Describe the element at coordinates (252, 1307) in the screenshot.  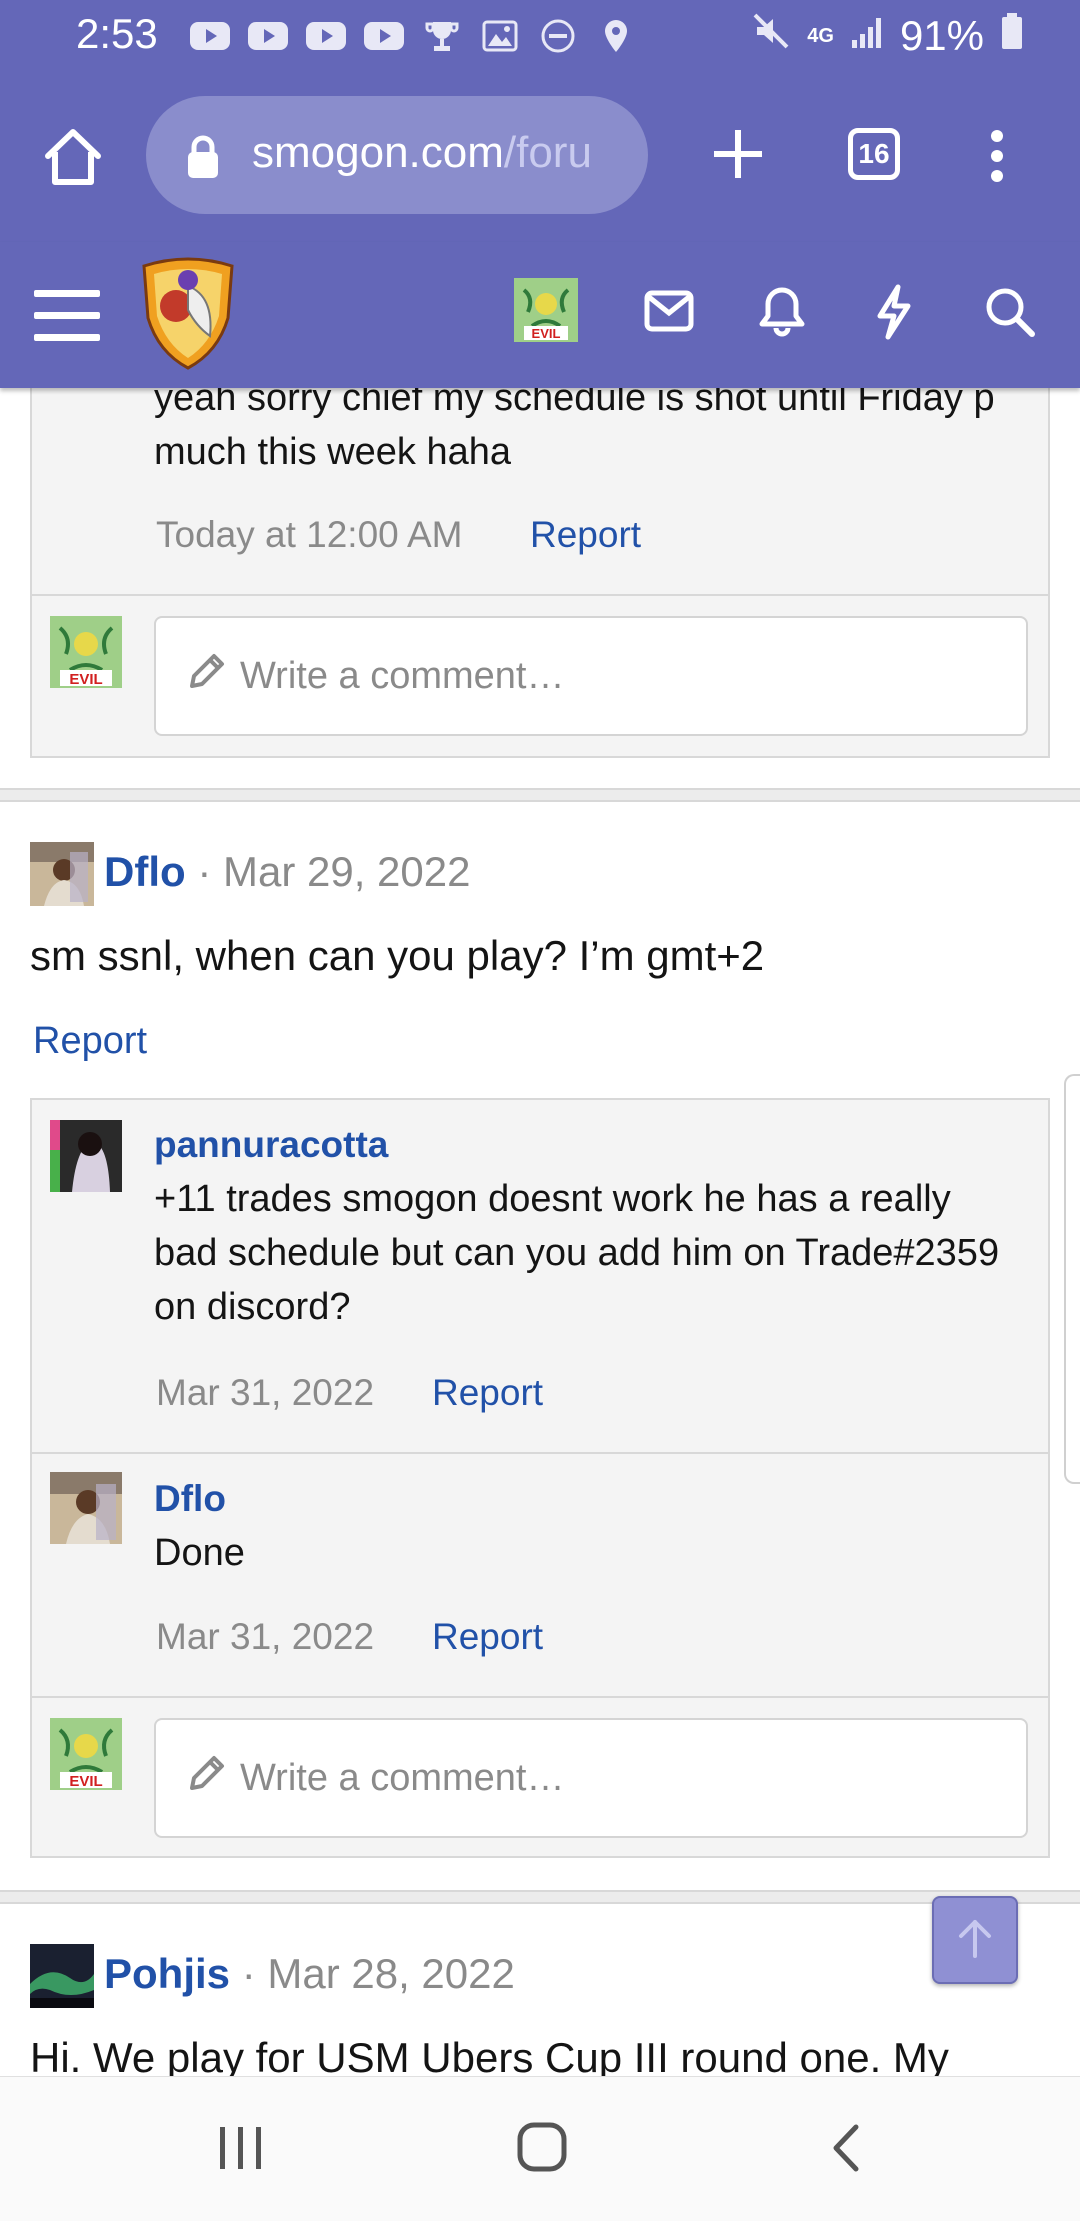
I see `comment-text-line: on discord?` at that location.